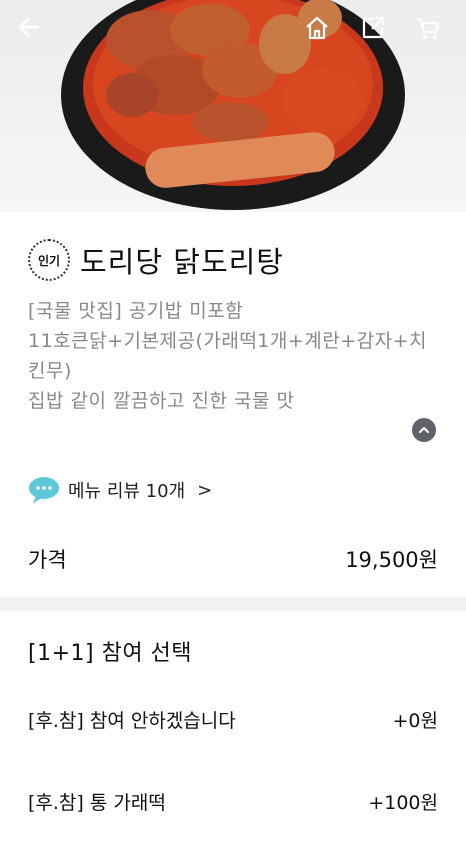 The image size is (466, 856). Describe the element at coordinates (49, 260) in the screenshot. I see `popular-badge: 인기` at that location.